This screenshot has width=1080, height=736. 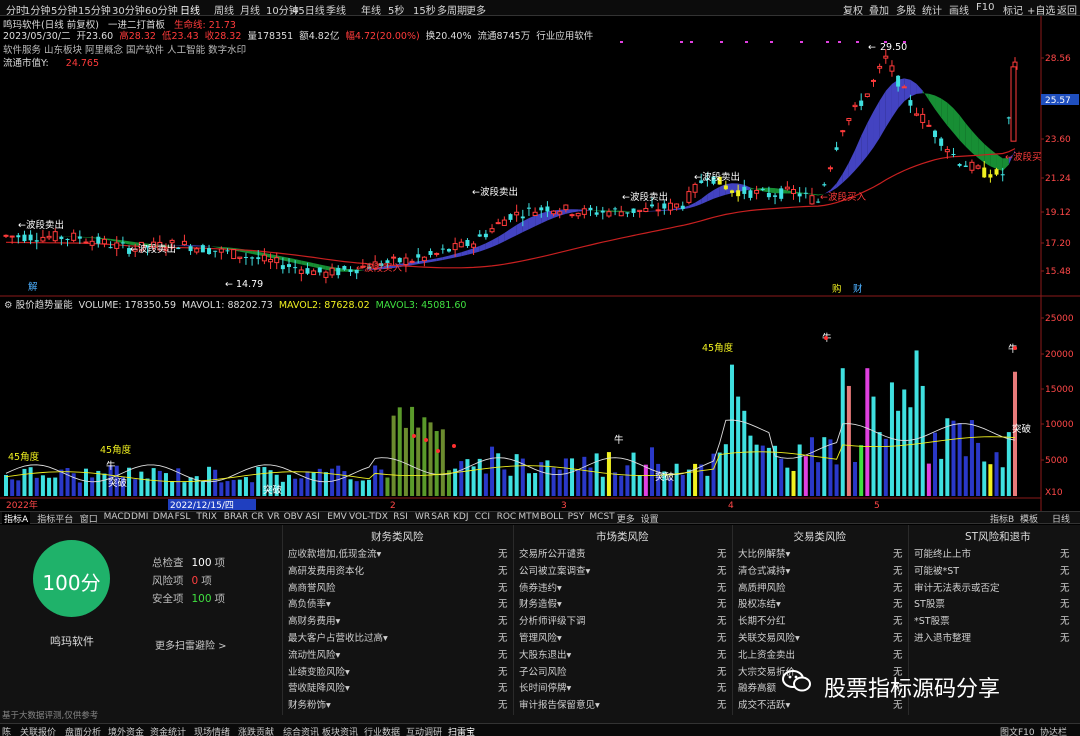 I want to click on footer-tab-5: 现场情绪, so click(x=212, y=730).